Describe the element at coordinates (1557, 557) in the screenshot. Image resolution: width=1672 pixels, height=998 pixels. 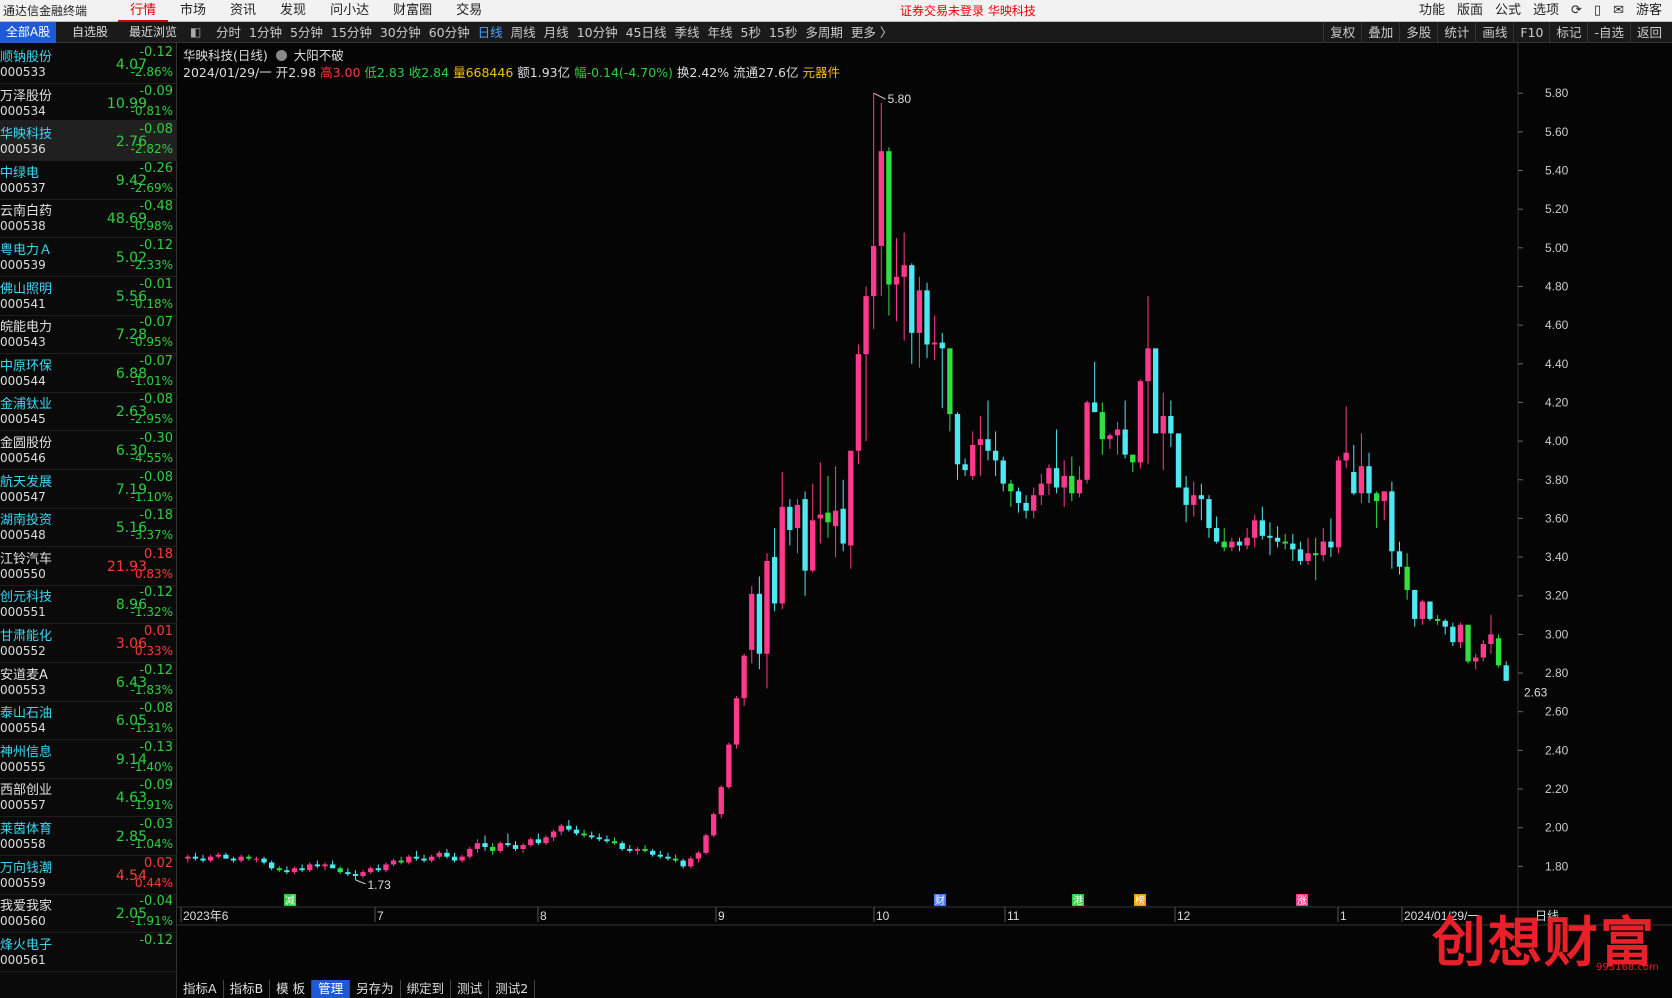
I see `y-tick-label: 3.40` at that location.